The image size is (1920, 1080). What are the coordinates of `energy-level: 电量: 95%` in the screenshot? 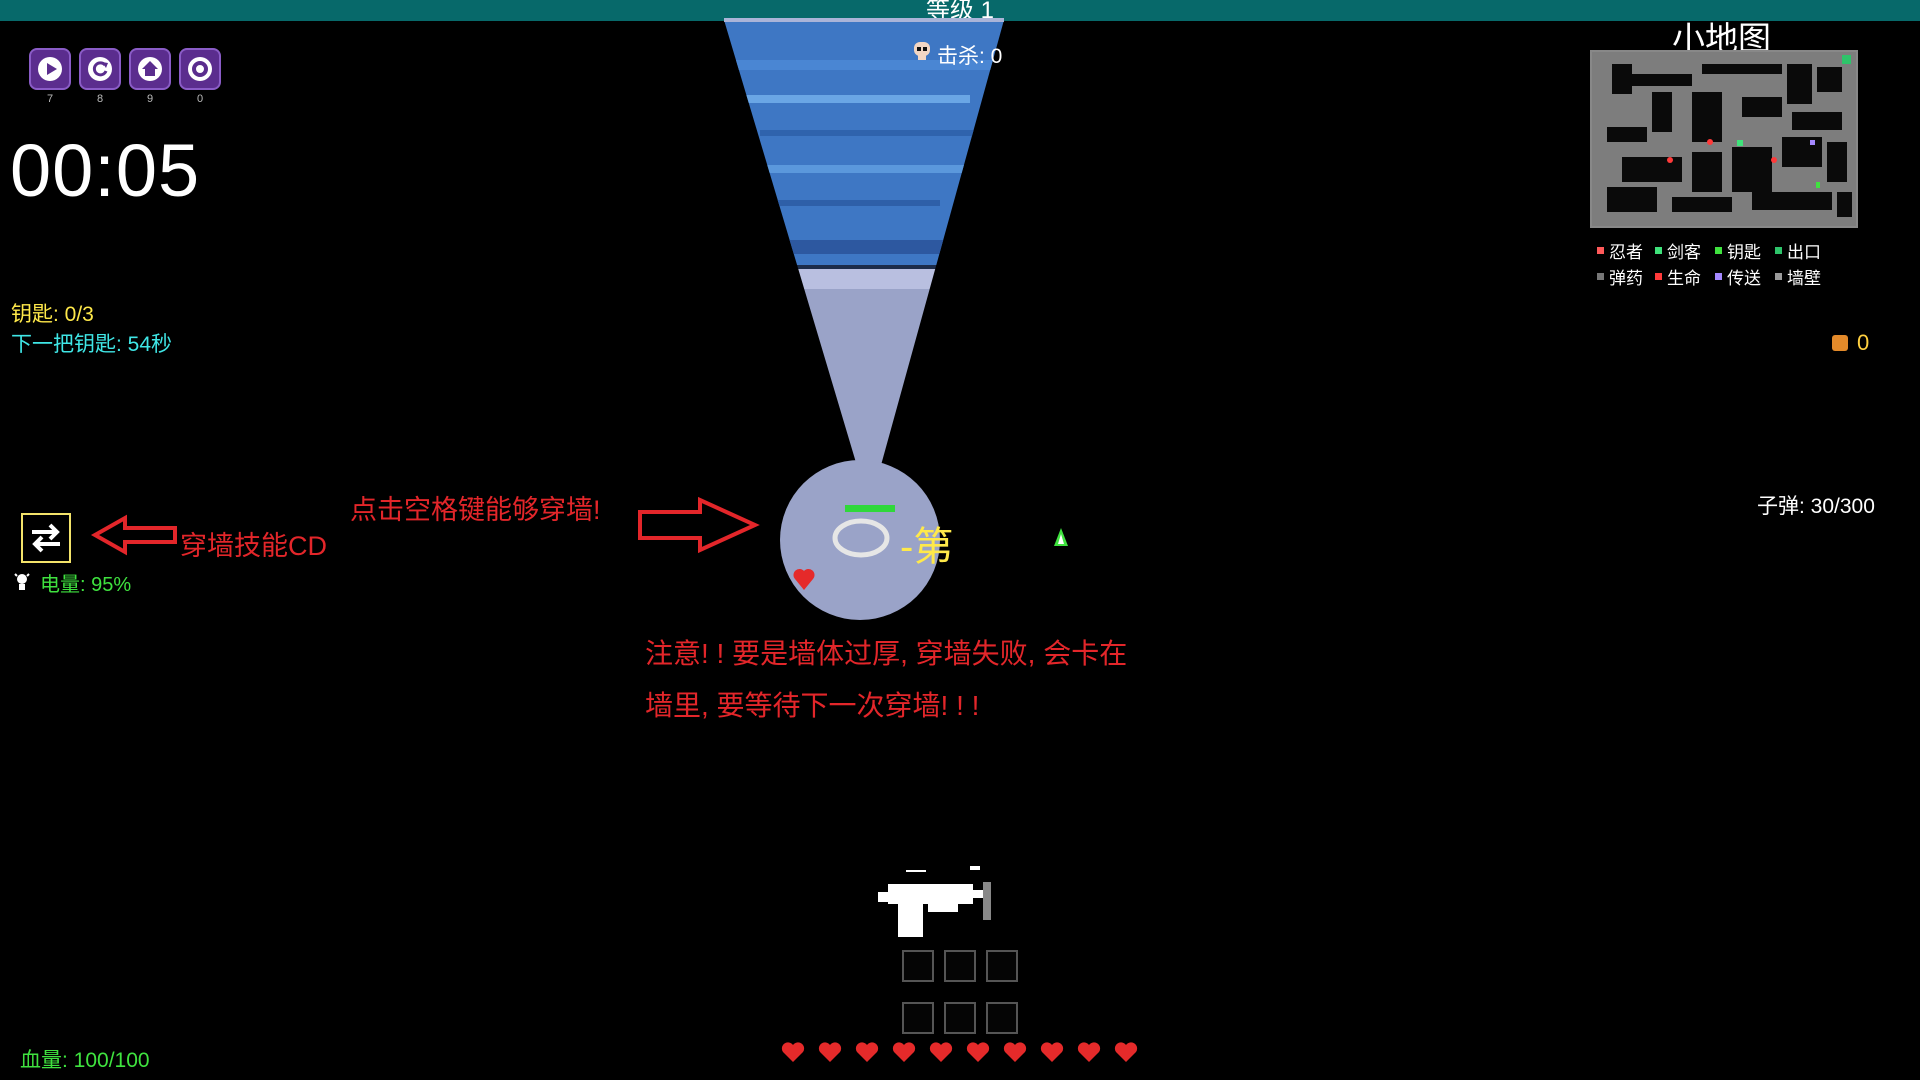 It's located at (86, 585).